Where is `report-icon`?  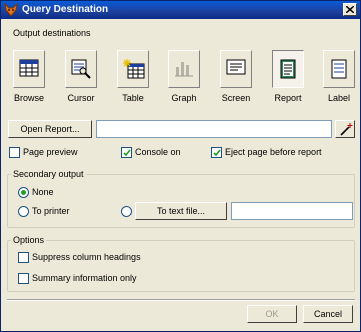 report-icon is located at coordinates (288, 69).